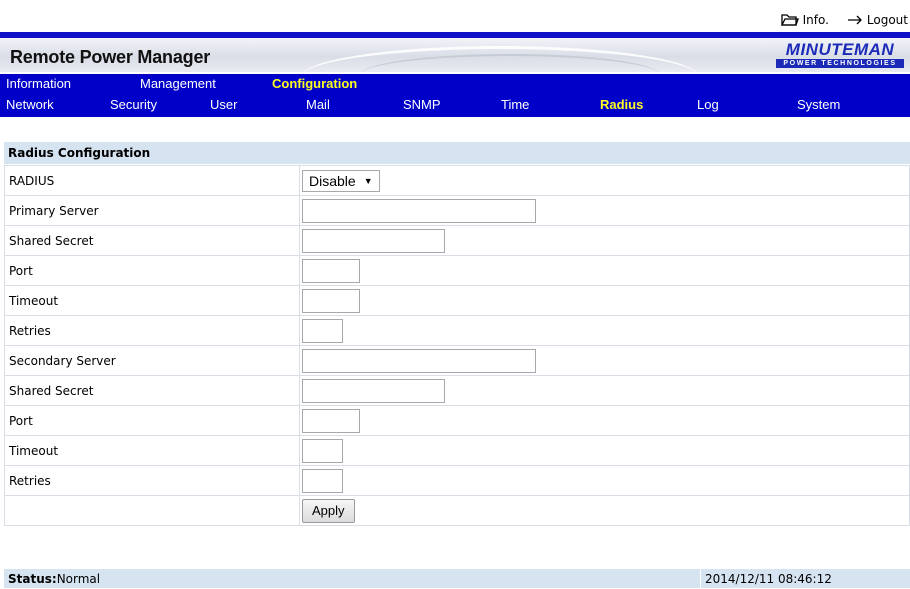 The height and width of the screenshot is (589, 910). What do you see at coordinates (457, 180) in the screenshot?
I see `form-row: RADIUS Disable ▼` at bounding box center [457, 180].